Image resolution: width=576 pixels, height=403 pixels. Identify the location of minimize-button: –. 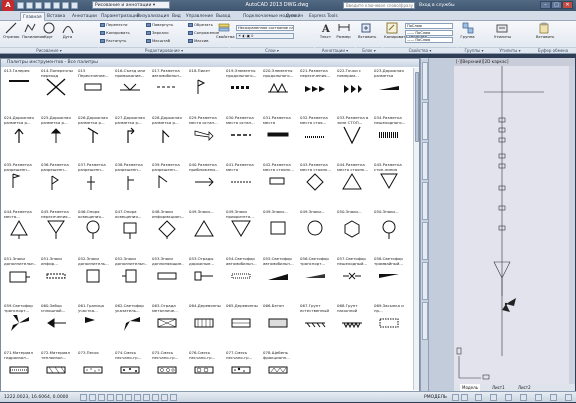
(545, 5).